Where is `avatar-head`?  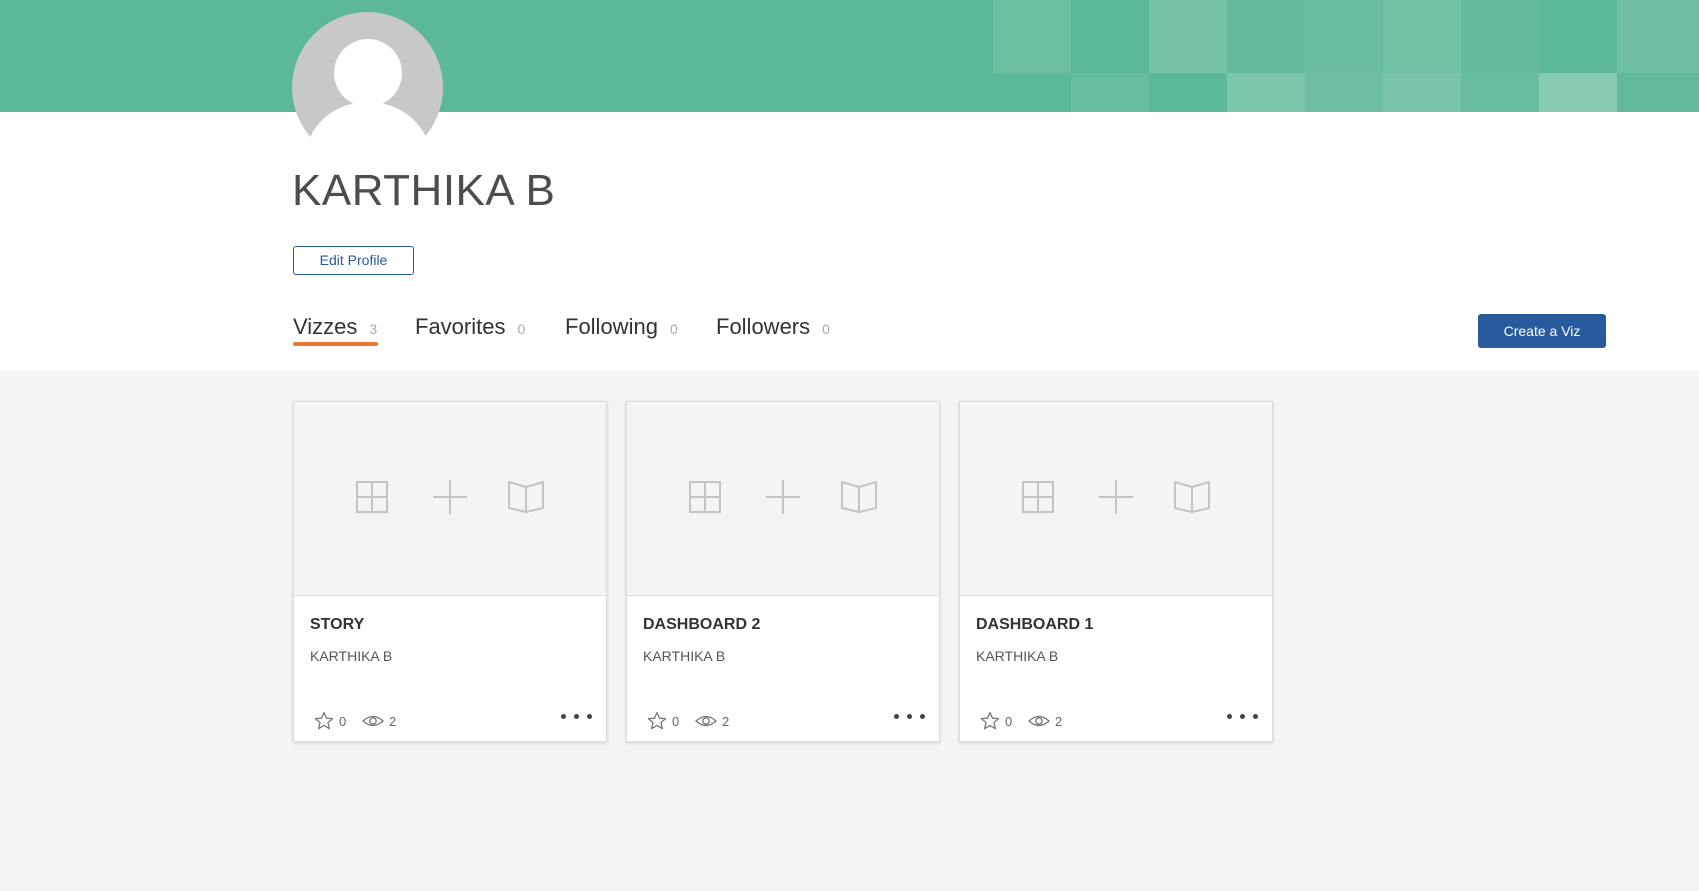 avatar-head is located at coordinates (368, 73).